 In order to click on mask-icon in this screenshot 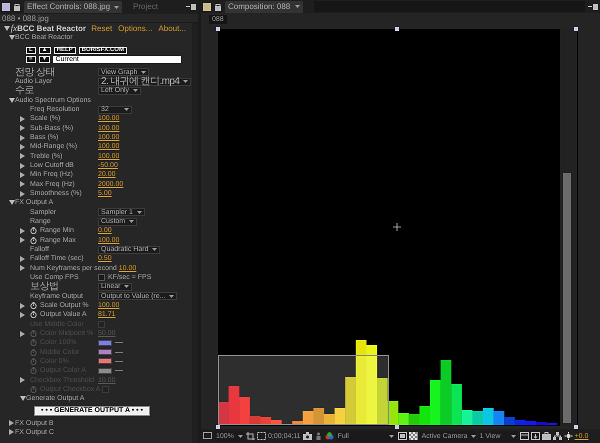, I will do `click(261, 436)`.